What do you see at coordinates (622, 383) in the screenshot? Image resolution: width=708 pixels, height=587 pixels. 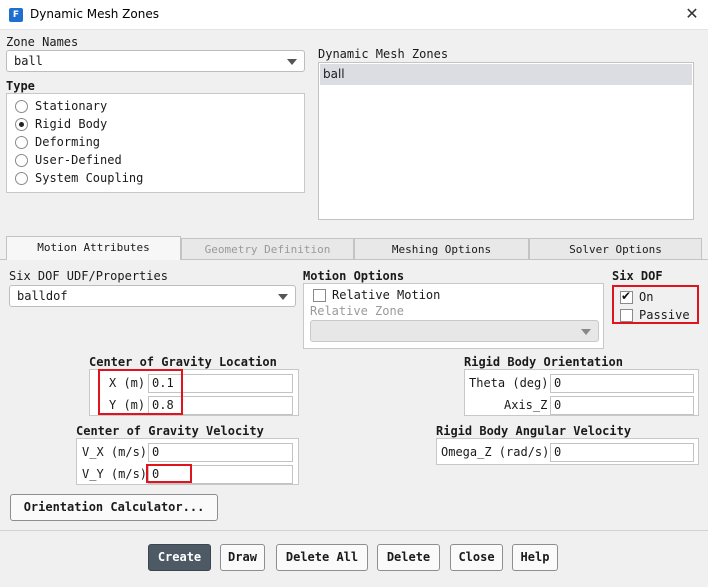 I see `theta-input: 0` at bounding box center [622, 383].